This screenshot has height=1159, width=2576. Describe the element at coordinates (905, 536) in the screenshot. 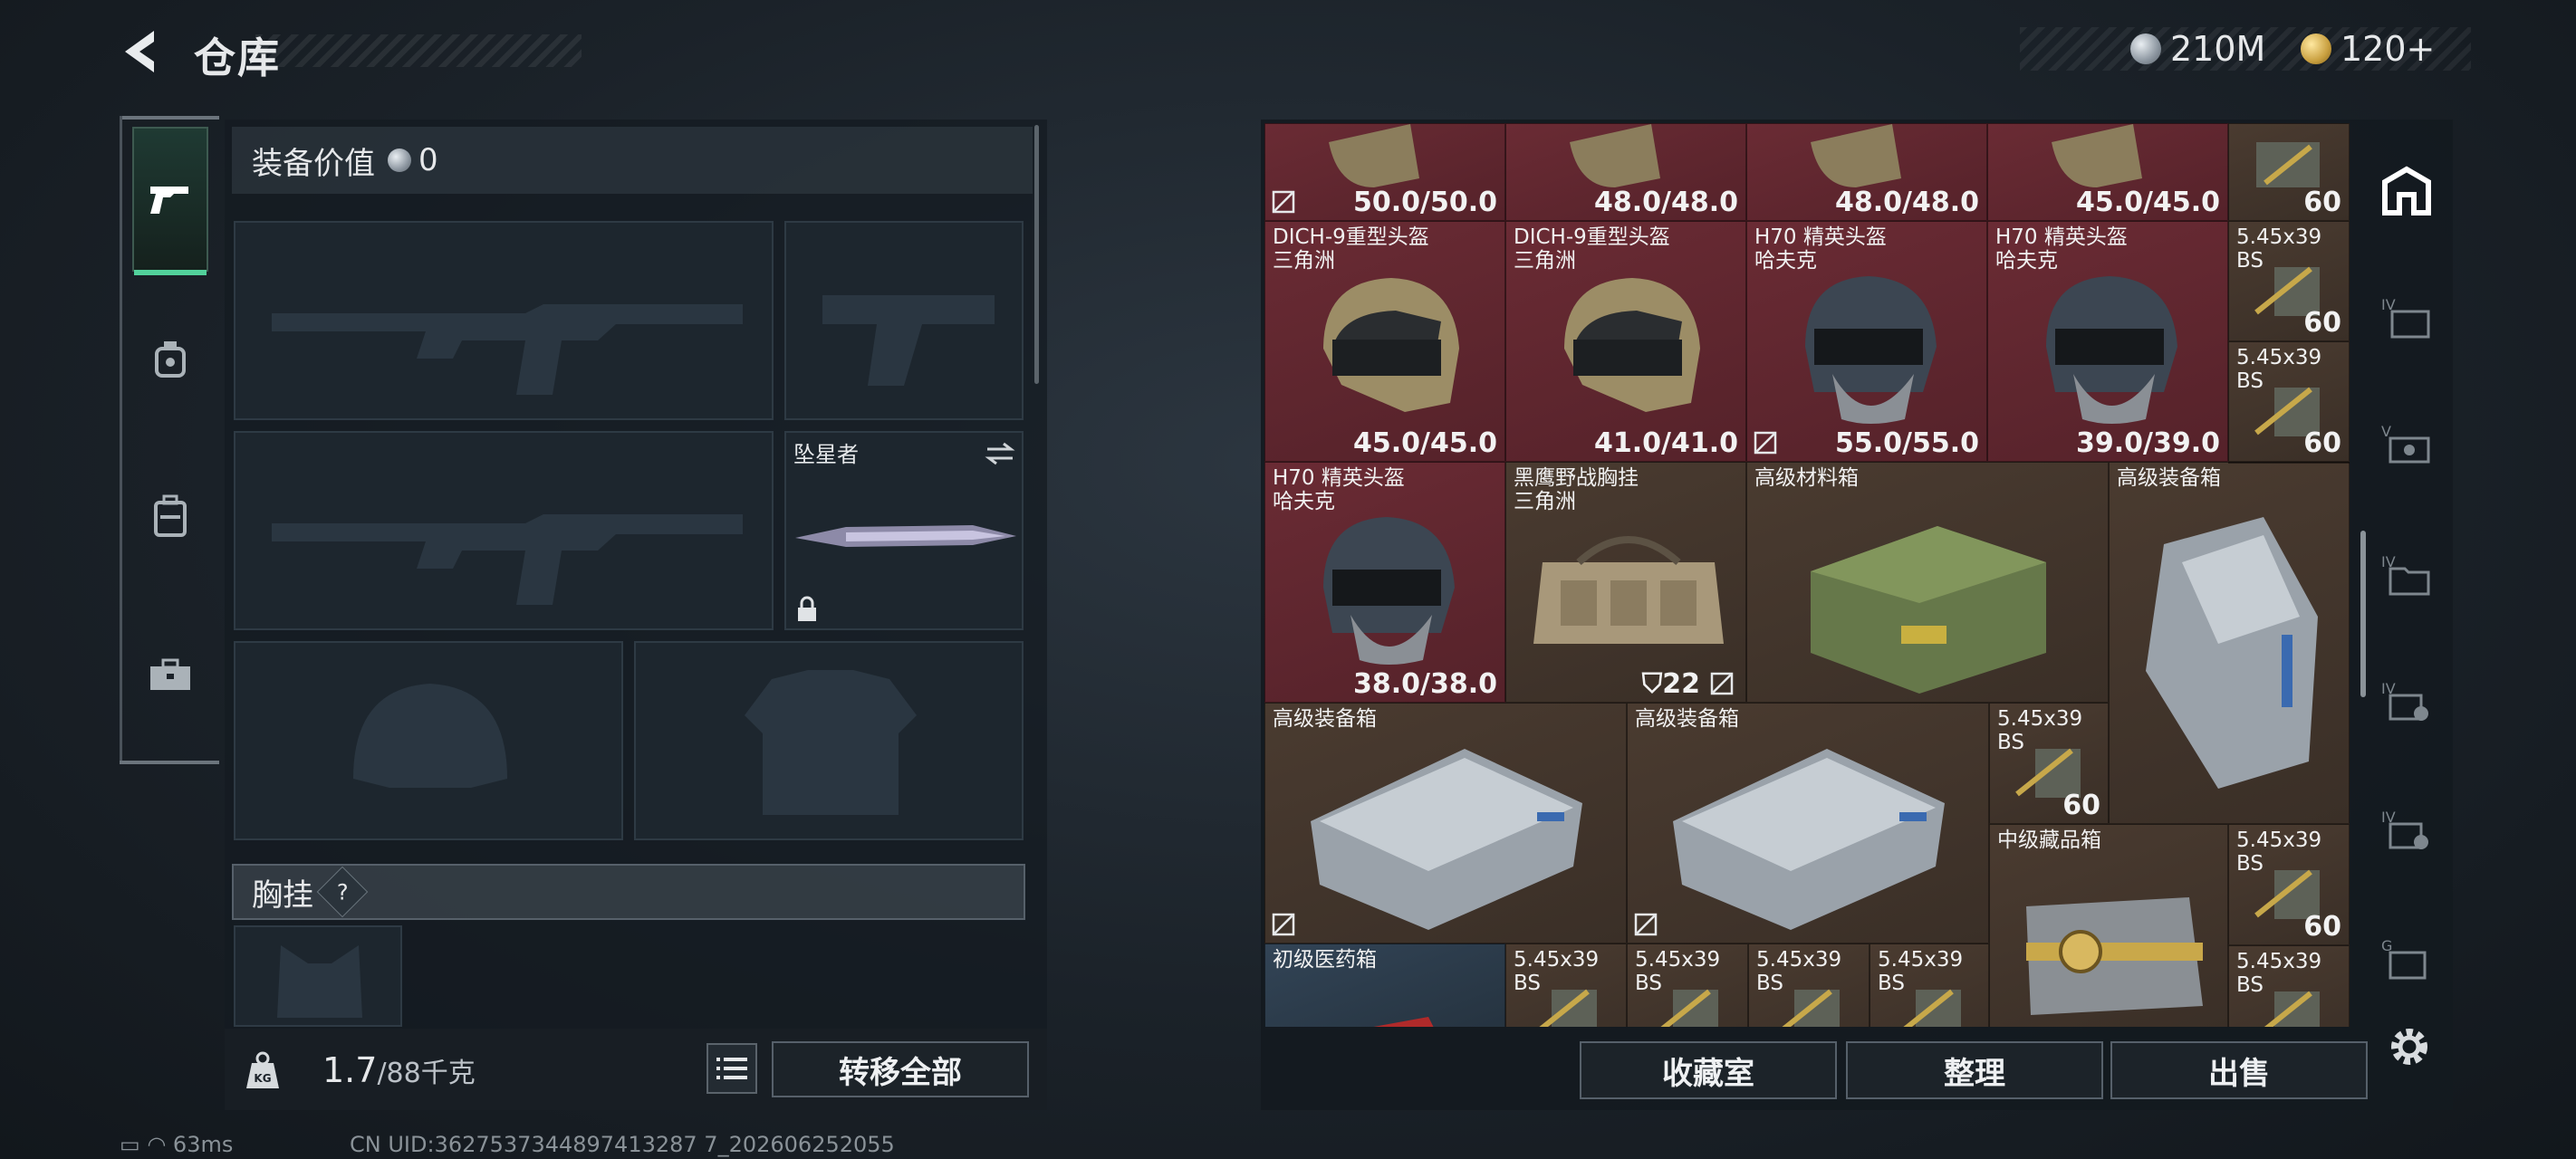

I see `star-blade-icon` at that location.